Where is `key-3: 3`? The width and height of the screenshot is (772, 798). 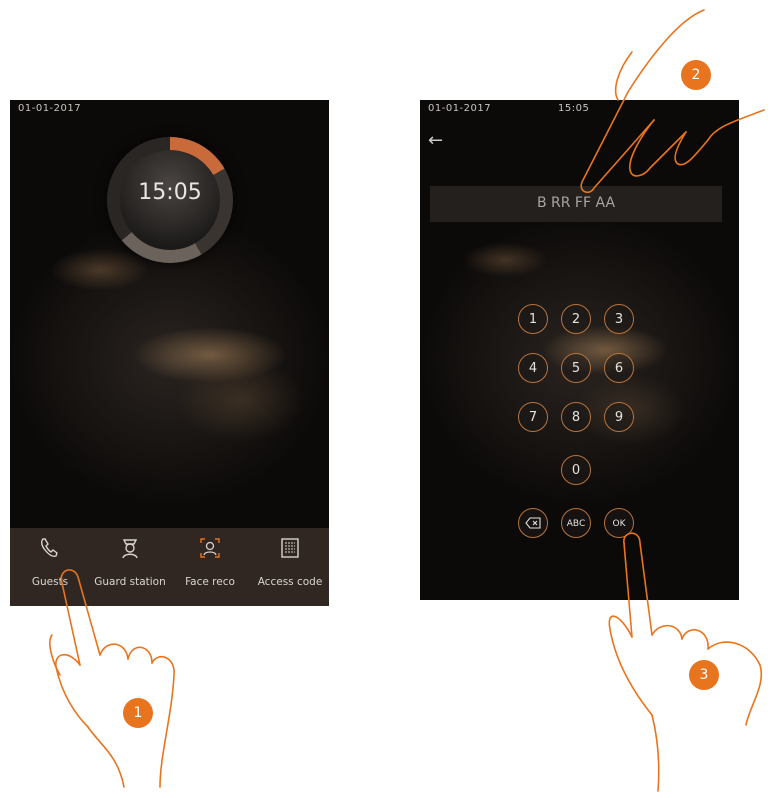 key-3: 3 is located at coordinates (619, 319).